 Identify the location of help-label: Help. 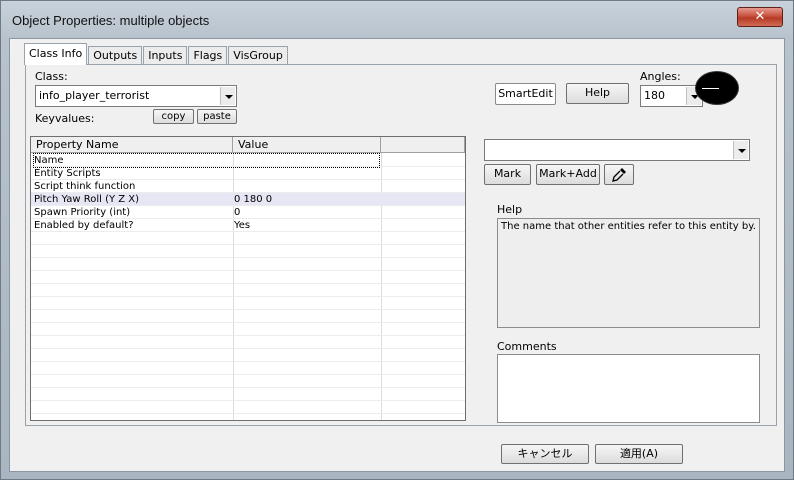
(510, 209).